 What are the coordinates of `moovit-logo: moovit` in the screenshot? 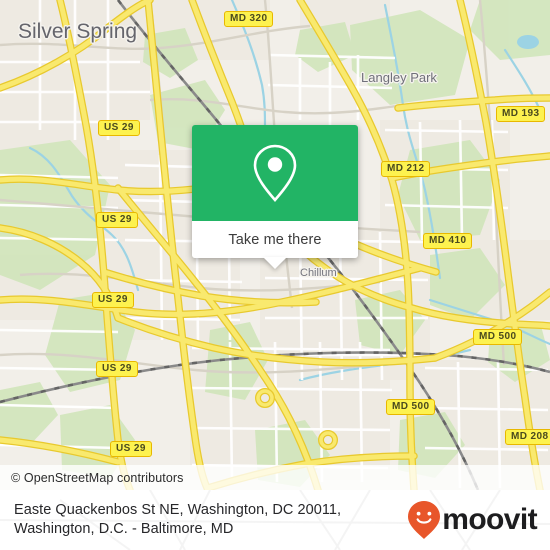 It's located at (473, 520).